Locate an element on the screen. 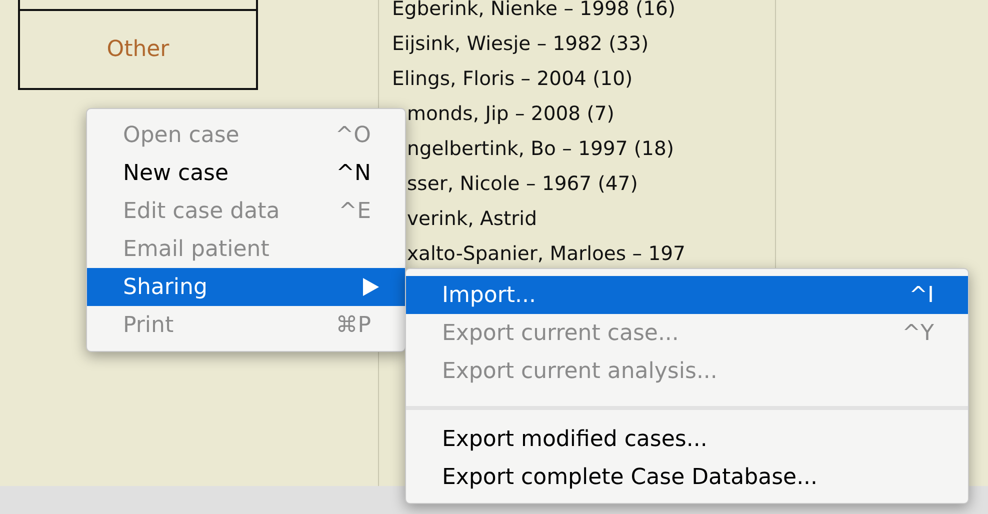 The width and height of the screenshot is (988, 514). menu-item: Import... ^I is located at coordinates (687, 295).